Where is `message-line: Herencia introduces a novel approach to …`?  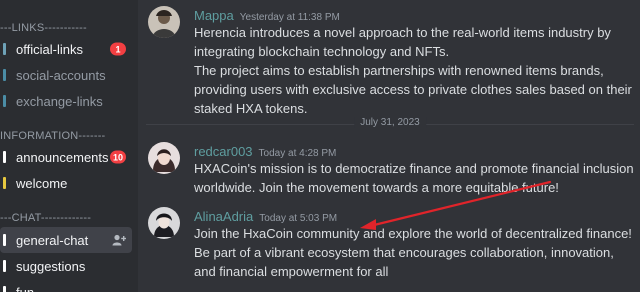
message-line: Herencia introduces a novel approach to … is located at coordinates (402, 42).